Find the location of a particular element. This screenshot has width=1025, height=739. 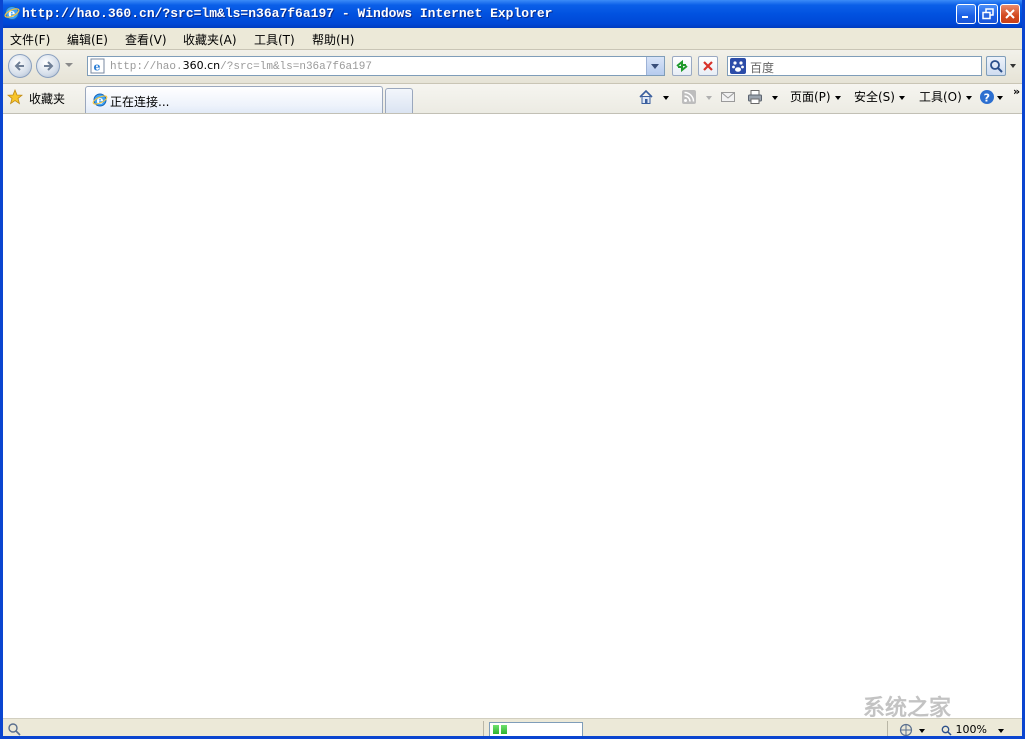

search-button is located at coordinates (996, 66).